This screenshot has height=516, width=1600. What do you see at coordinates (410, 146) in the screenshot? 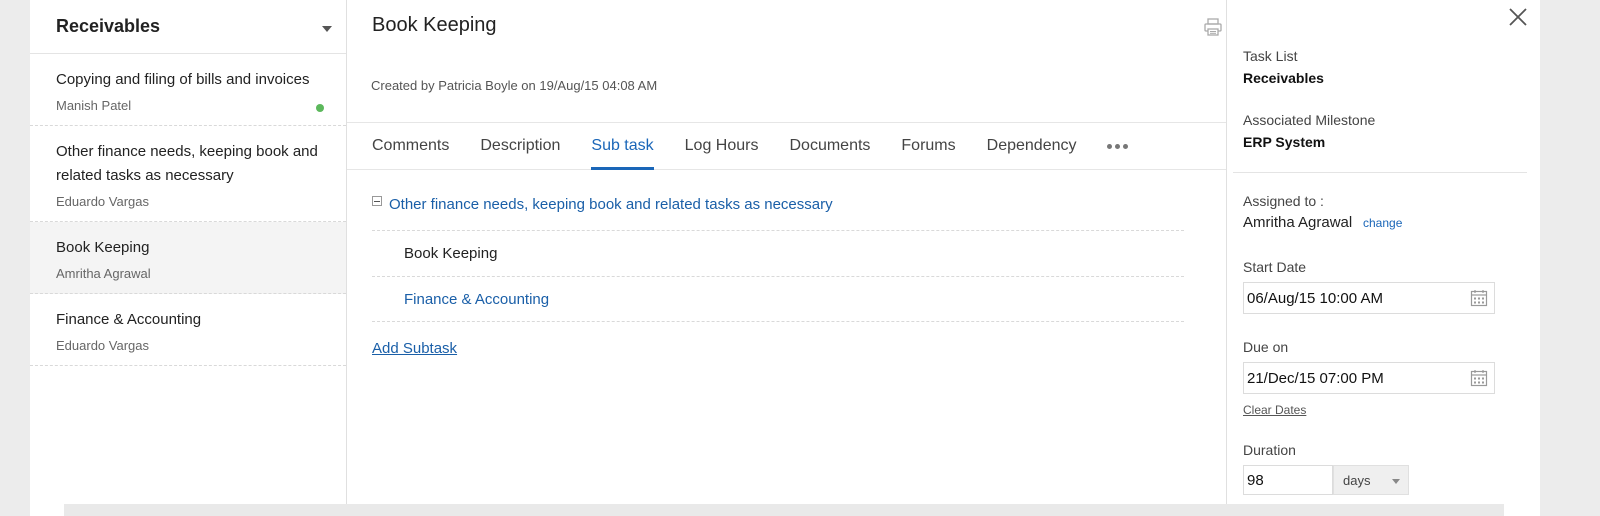
I see `tab-comments: Comments` at bounding box center [410, 146].